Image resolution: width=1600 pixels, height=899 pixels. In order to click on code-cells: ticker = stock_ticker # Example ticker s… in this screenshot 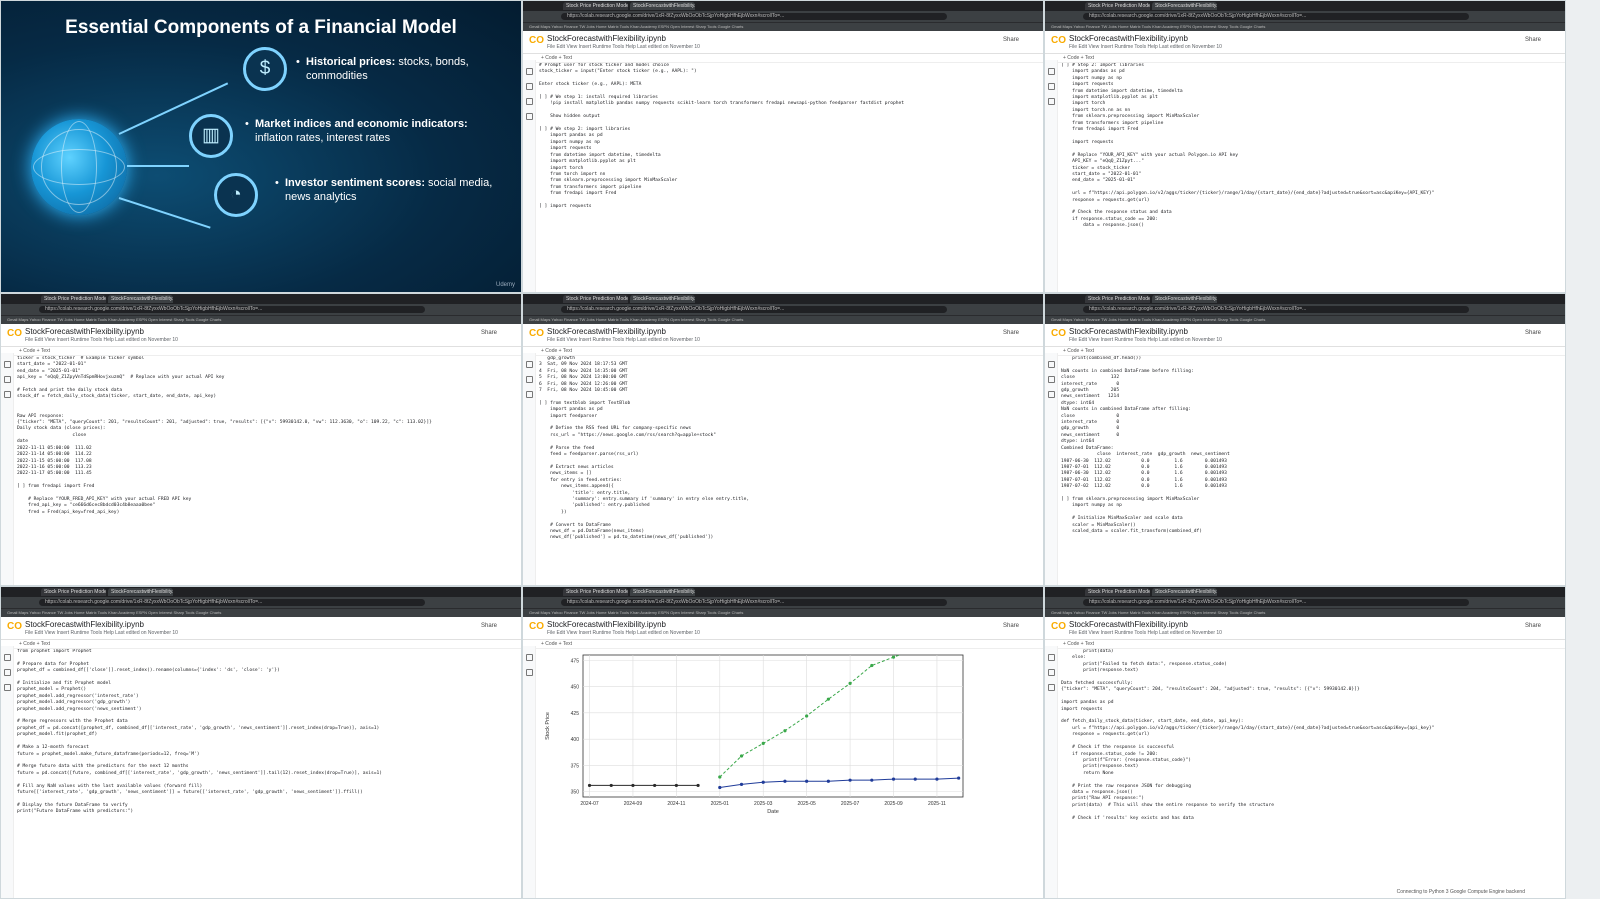, I will do `click(266, 468)`.